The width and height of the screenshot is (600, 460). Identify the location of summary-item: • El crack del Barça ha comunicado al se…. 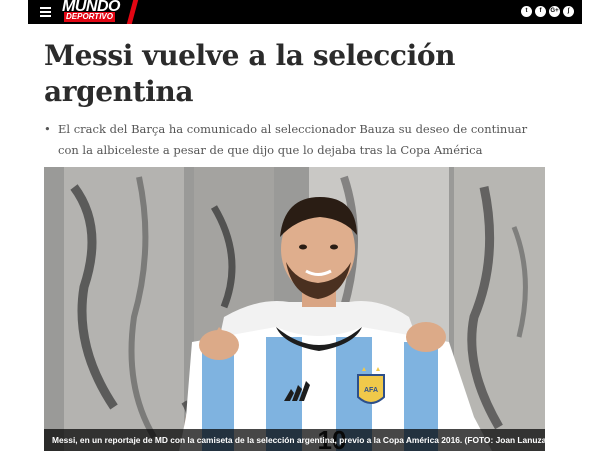
(294, 140).